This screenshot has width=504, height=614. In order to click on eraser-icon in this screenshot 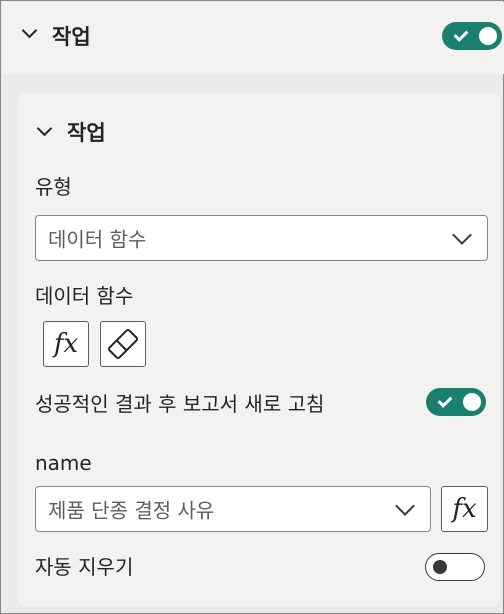, I will do `click(123, 344)`.